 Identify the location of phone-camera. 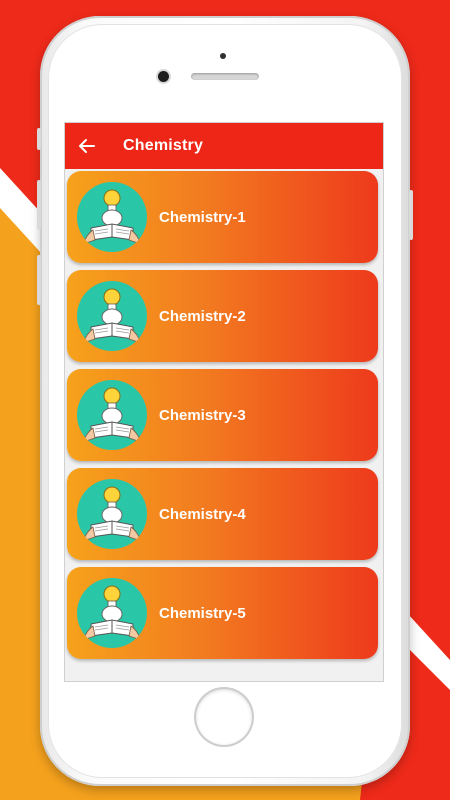
(163, 76).